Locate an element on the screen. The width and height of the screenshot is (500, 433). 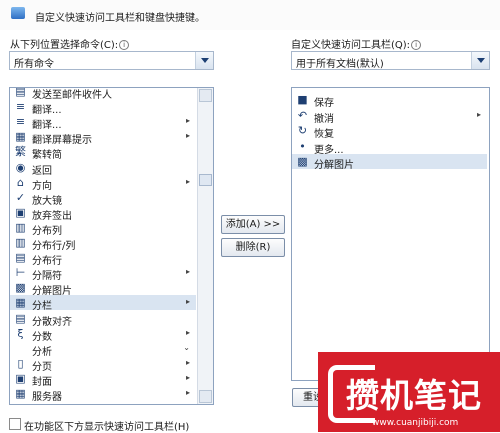
command-list-item: ▦ 分栏 ▸ is located at coordinates (103, 303).